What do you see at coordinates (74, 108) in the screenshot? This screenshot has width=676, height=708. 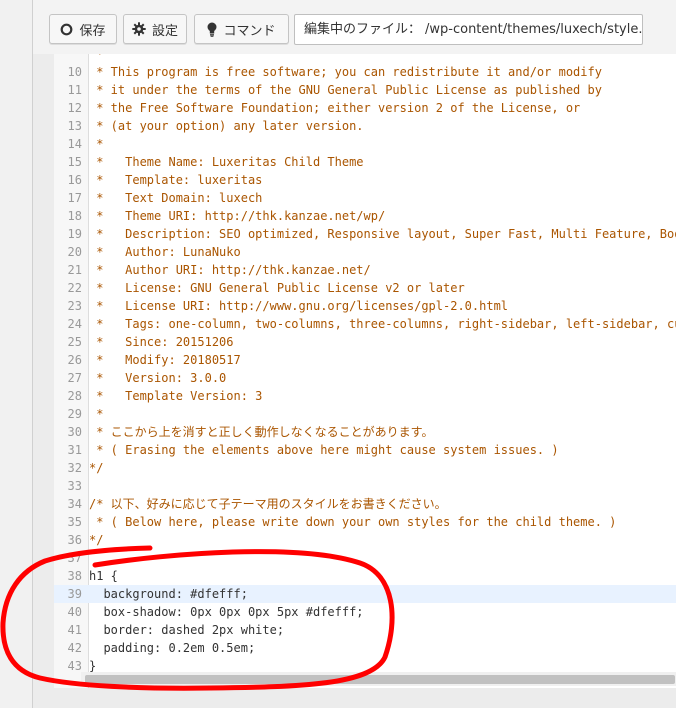 I see `line-number: 12` at bounding box center [74, 108].